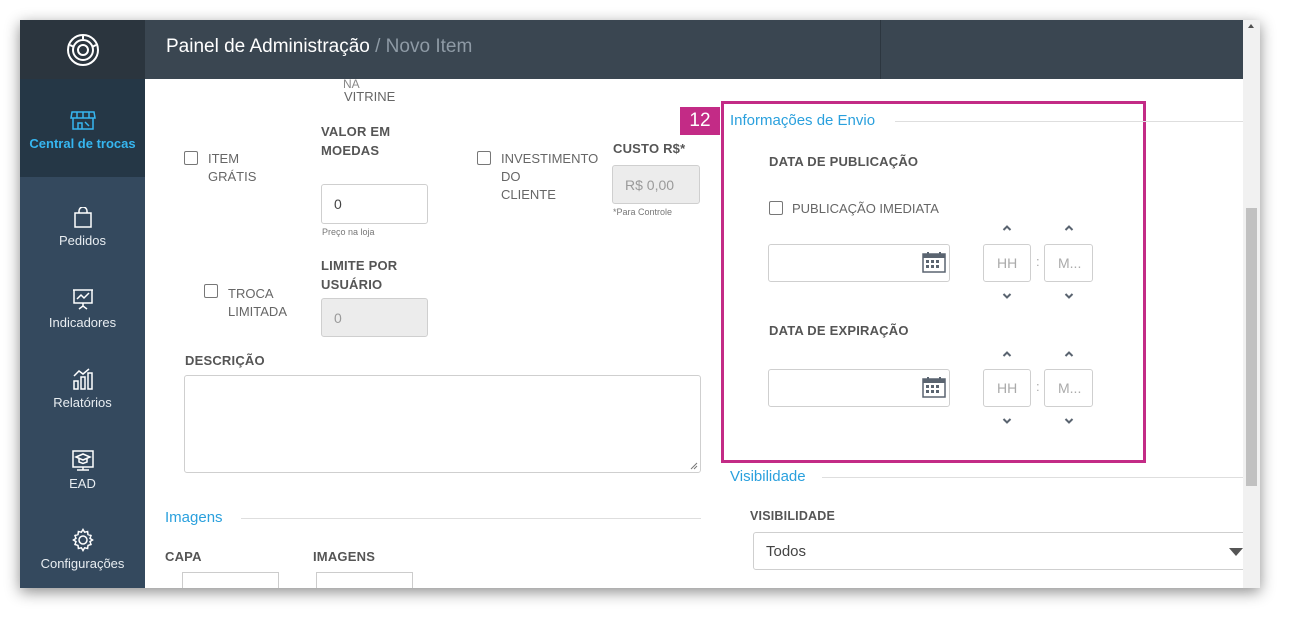 This screenshot has height=628, width=1300. What do you see at coordinates (803, 120) in the screenshot?
I see `informacoes-envio-section-title: Informações de Envio` at bounding box center [803, 120].